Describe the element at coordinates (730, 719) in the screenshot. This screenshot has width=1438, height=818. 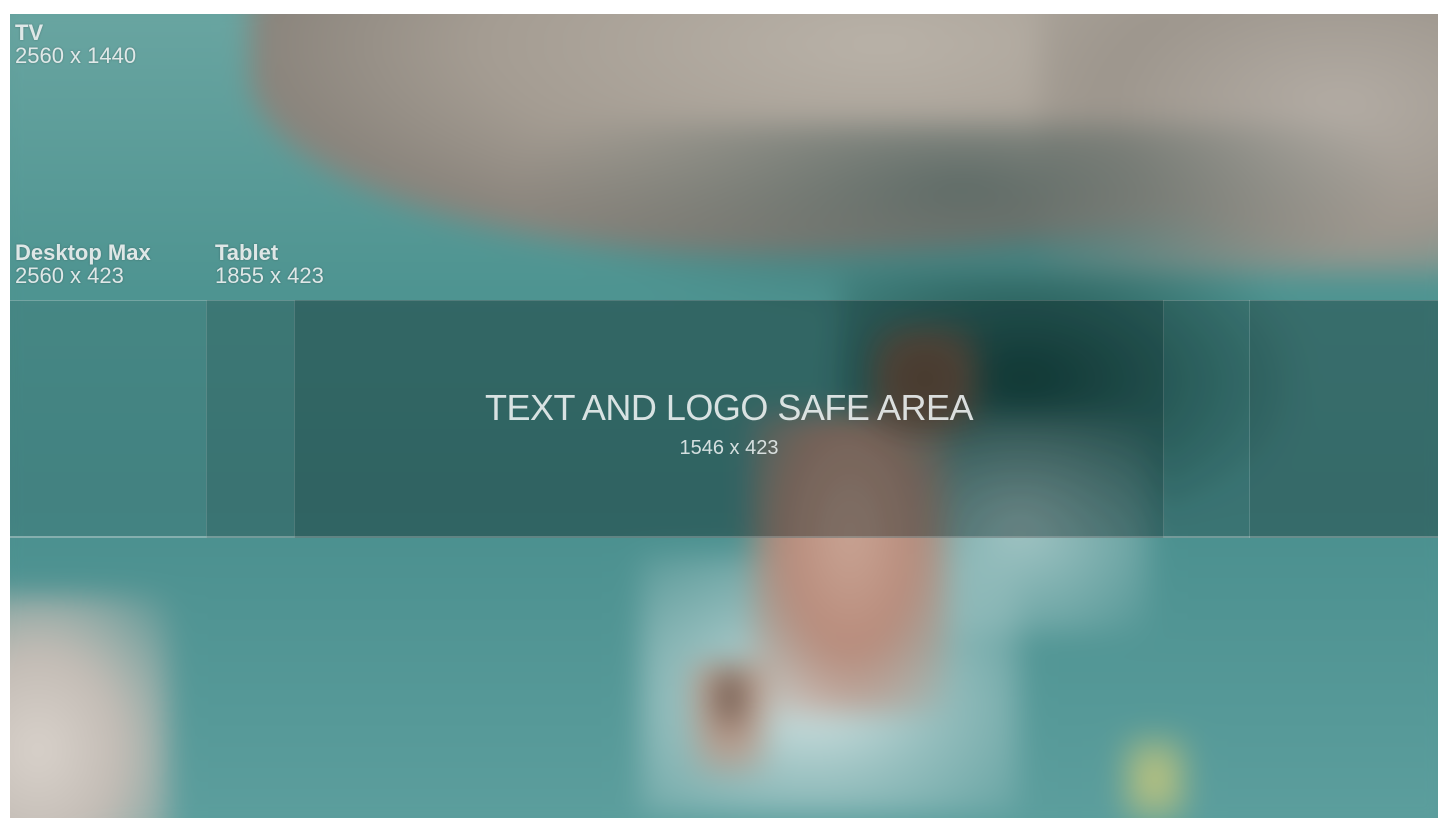
I see `swimming-child` at that location.